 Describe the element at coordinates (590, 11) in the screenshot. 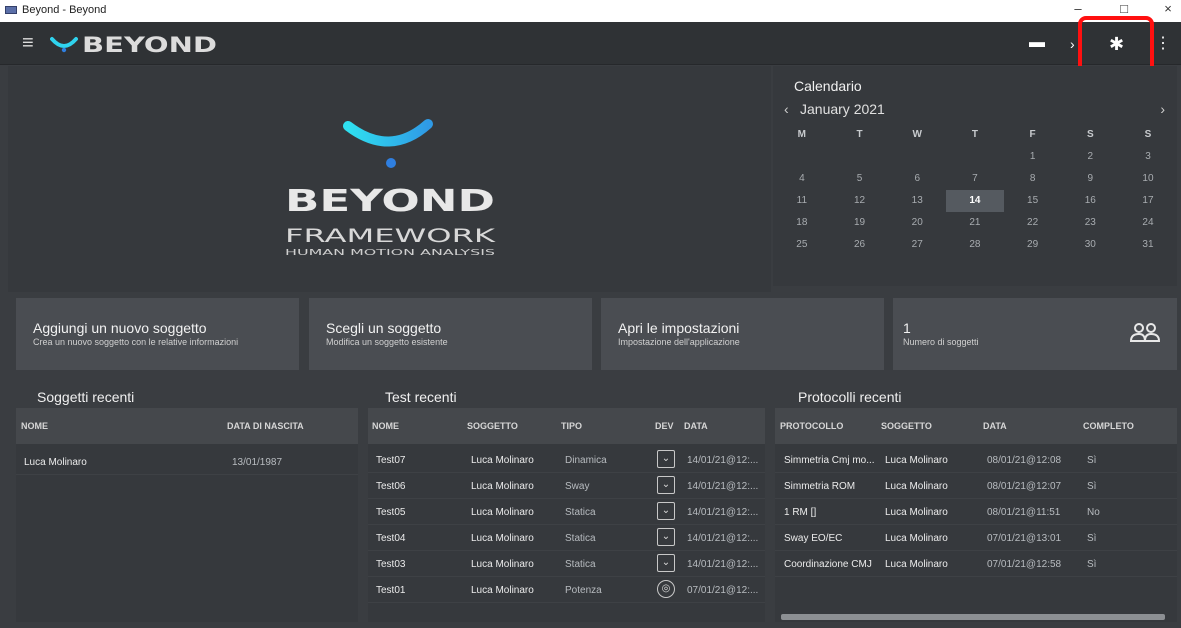

I see `window-titlebar: Beyond - Beyond – □ ×` at that location.